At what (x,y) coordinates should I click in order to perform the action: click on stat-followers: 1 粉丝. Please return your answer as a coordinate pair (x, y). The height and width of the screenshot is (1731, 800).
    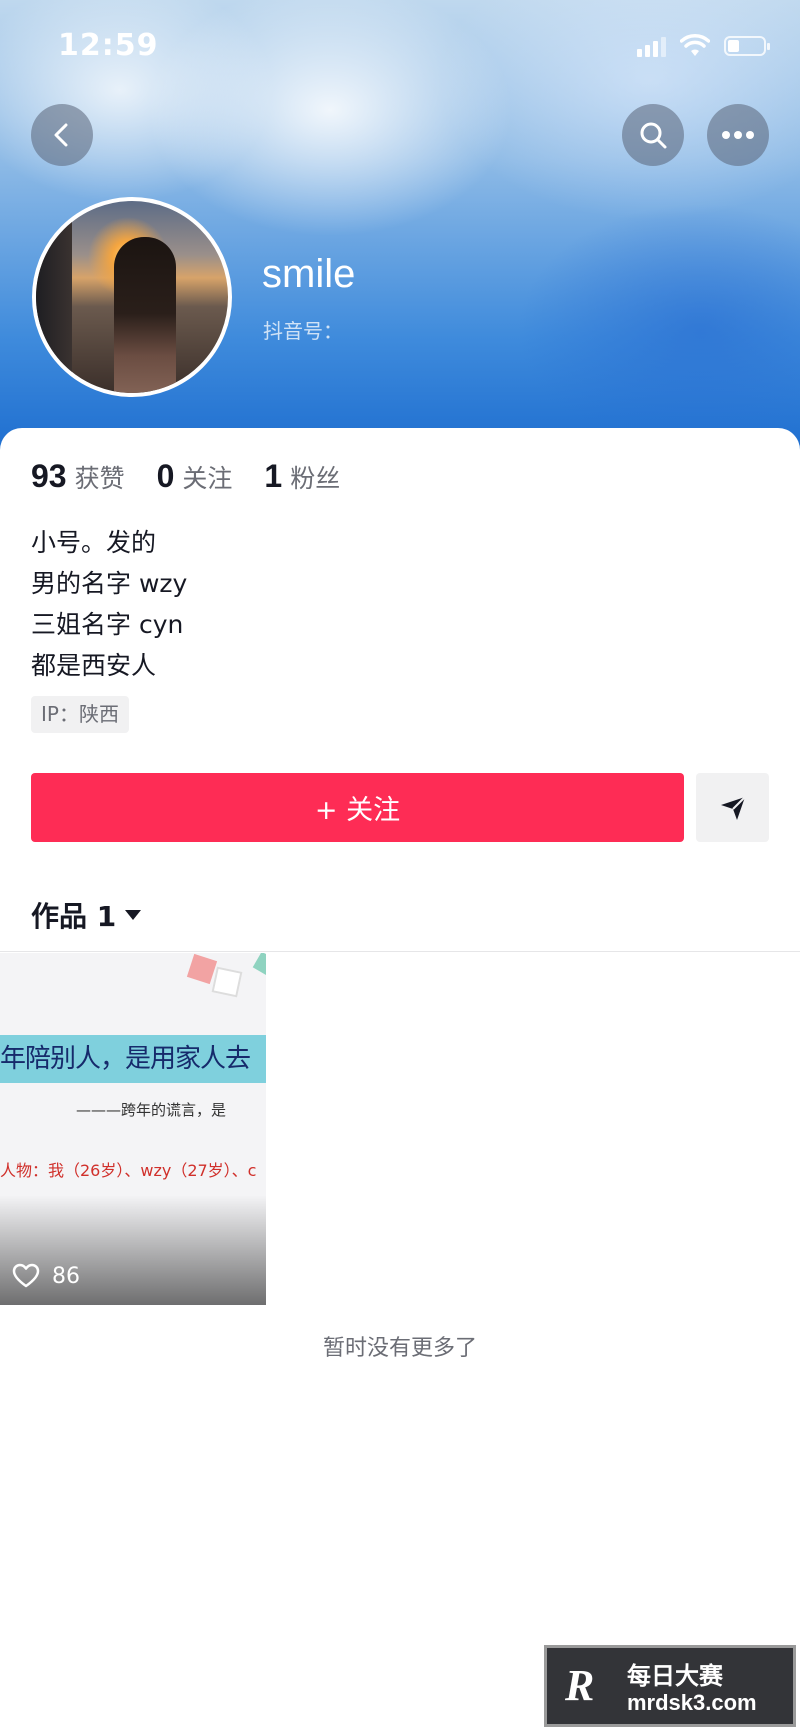
    Looking at the image, I should click on (302, 476).